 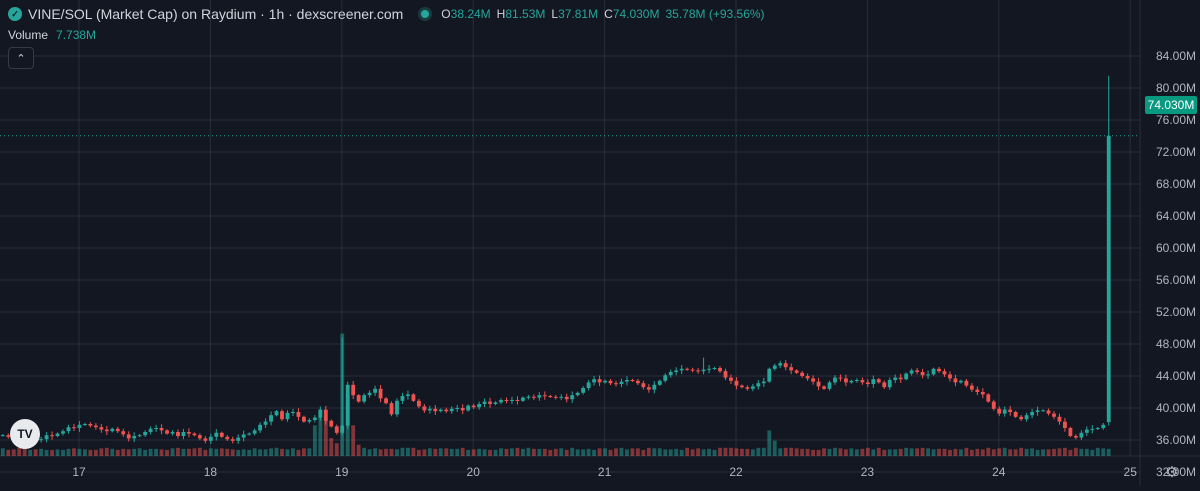 I want to click on vine-logo-icon: ✓, so click(x=15, y=14).